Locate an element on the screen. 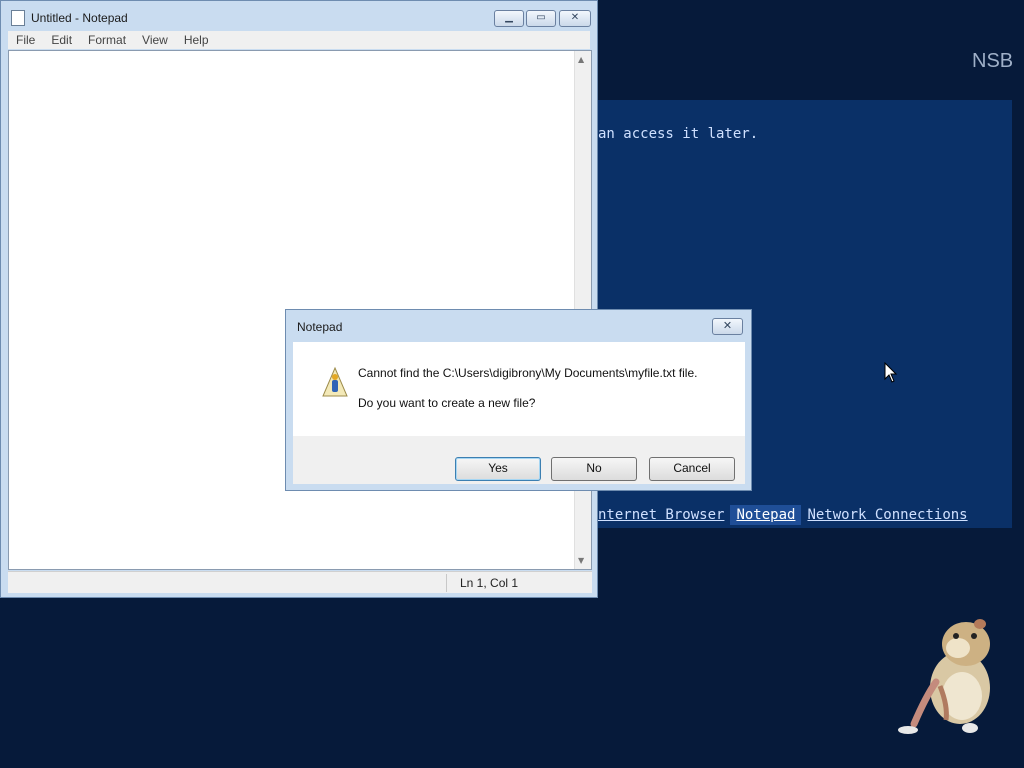 The height and width of the screenshot is (768, 1024). maximize-button: ▭ is located at coordinates (541, 18).